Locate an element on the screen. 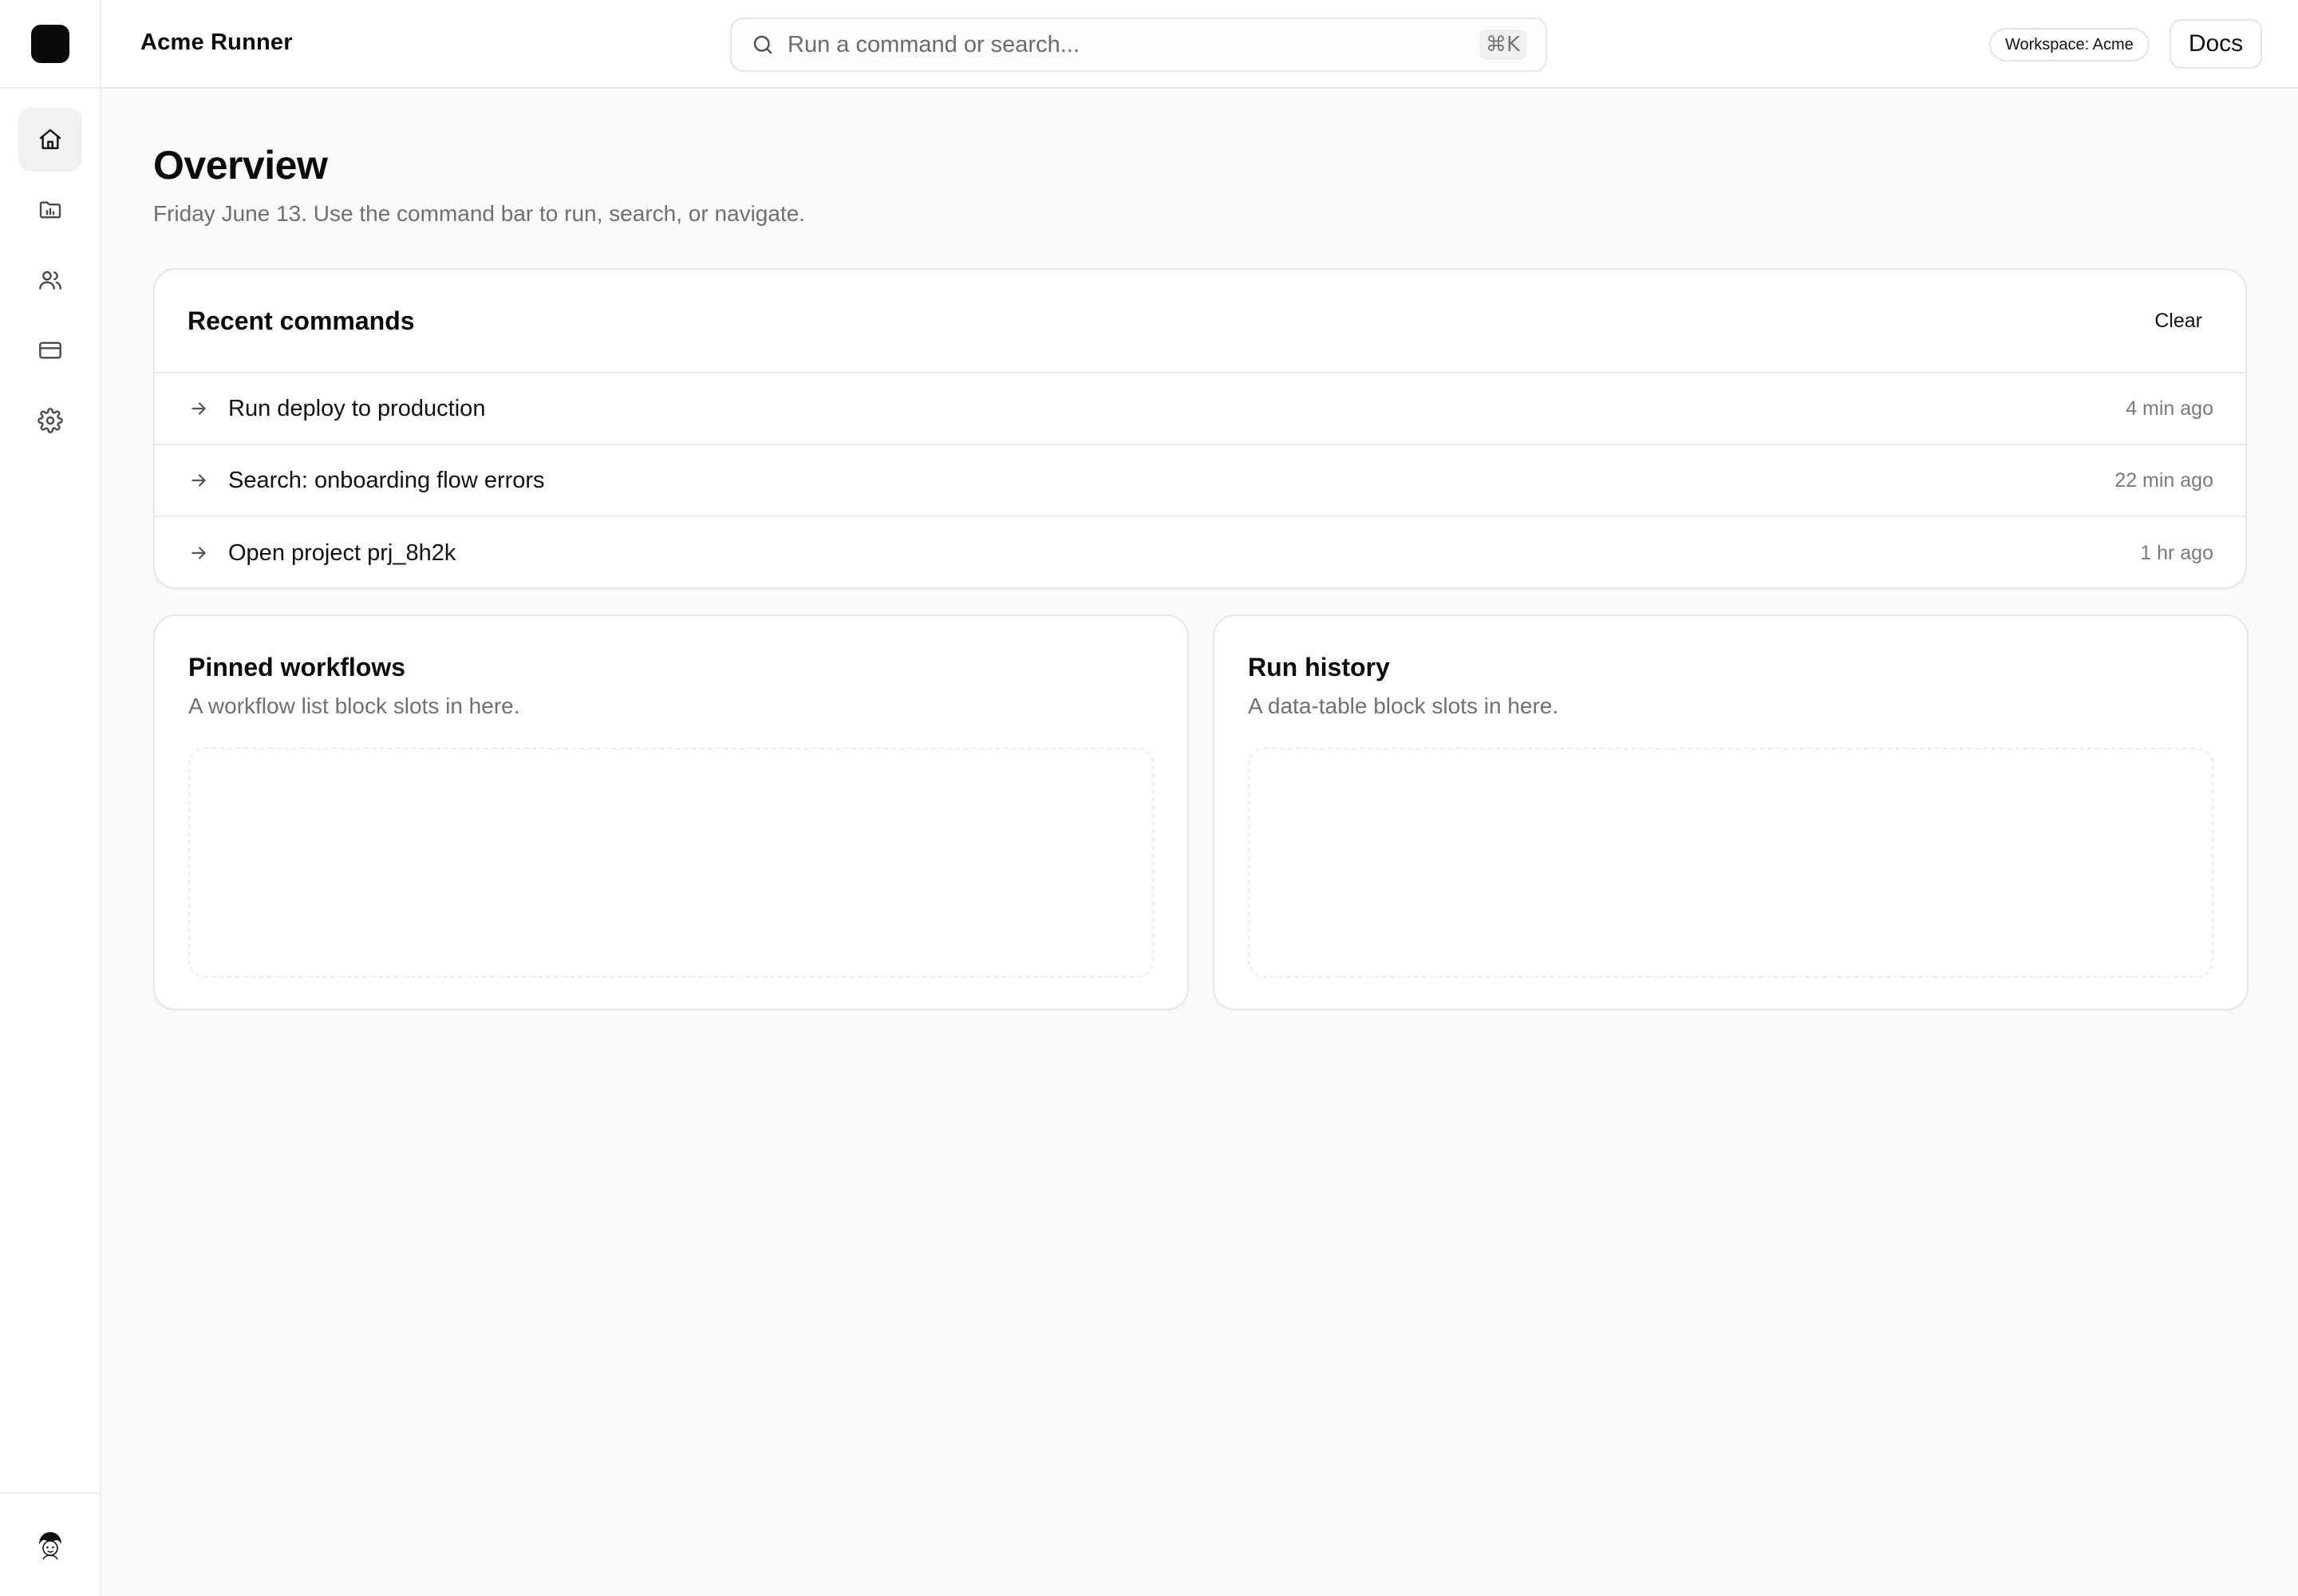  home-icon is located at coordinates (50, 138).